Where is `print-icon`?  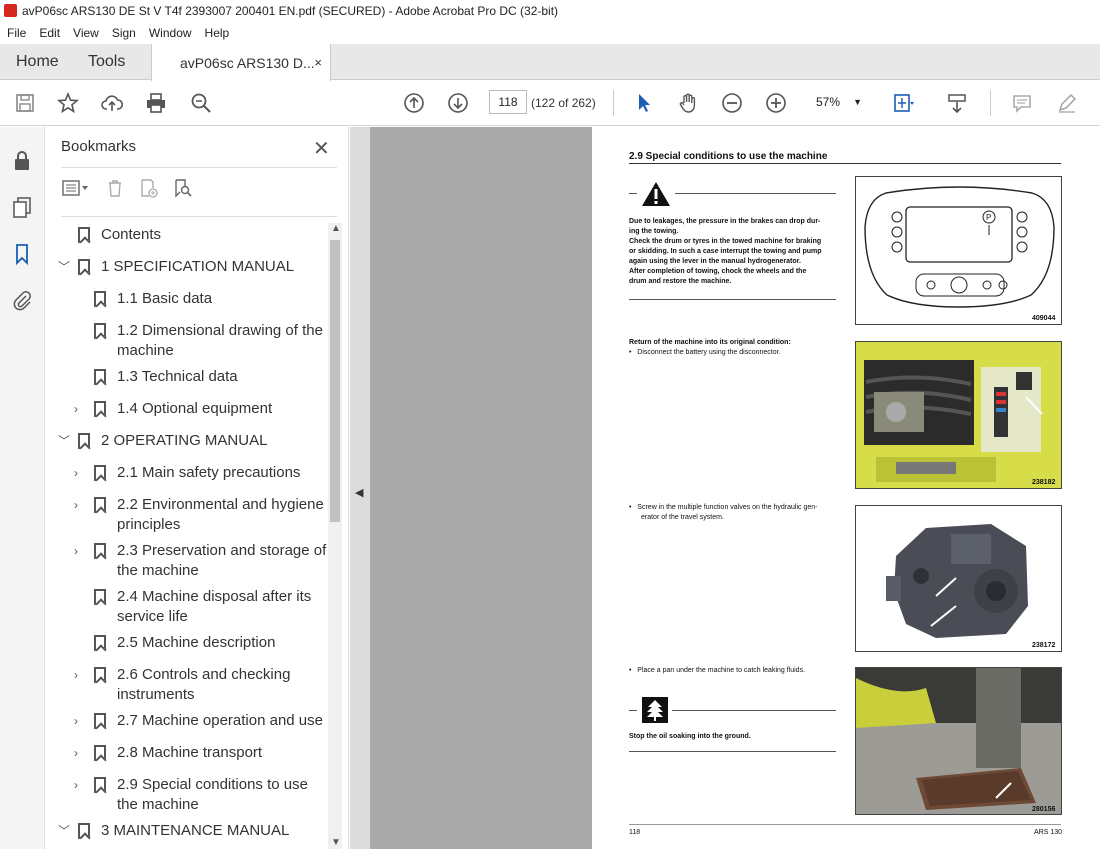
print-icon is located at coordinates (156, 103).